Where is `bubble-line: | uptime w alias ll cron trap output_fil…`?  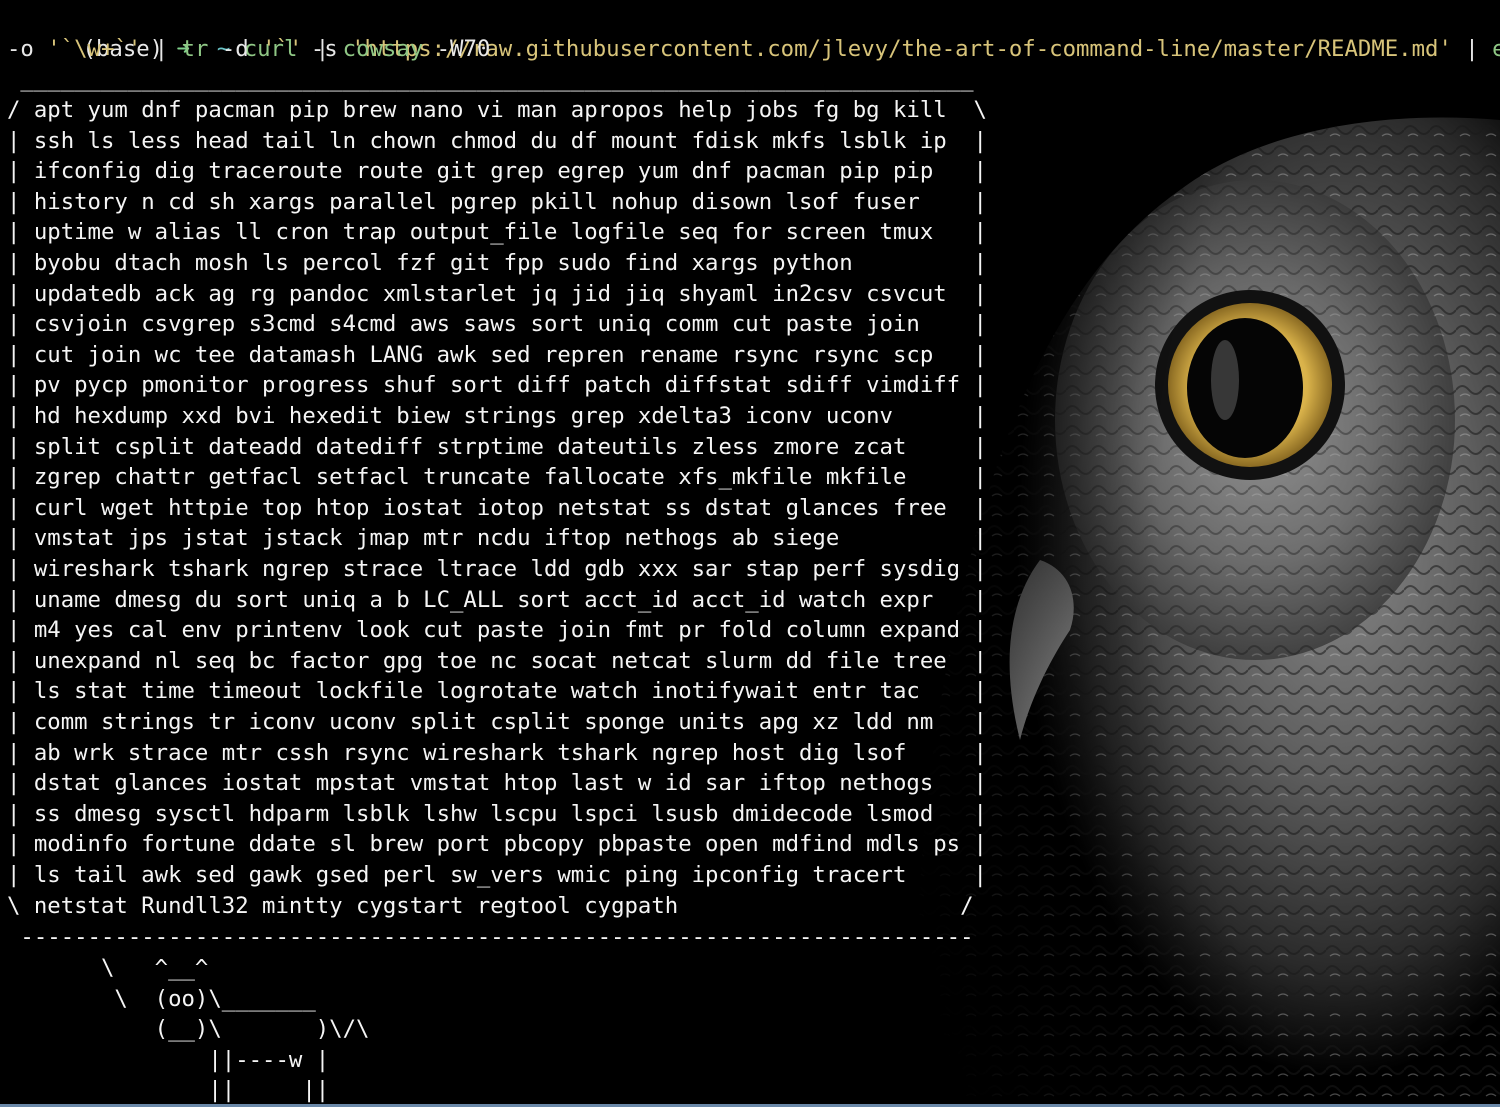
bubble-line: | uptime w alias ll cron trap output_fil… is located at coordinates (497, 232).